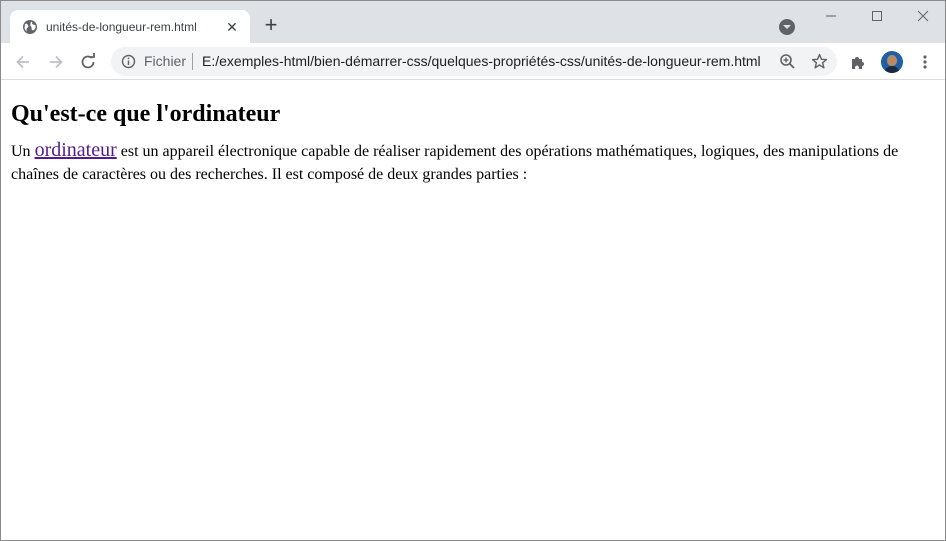 This screenshot has width=946, height=541. I want to click on forward-arrow-icon, so click(56, 62).